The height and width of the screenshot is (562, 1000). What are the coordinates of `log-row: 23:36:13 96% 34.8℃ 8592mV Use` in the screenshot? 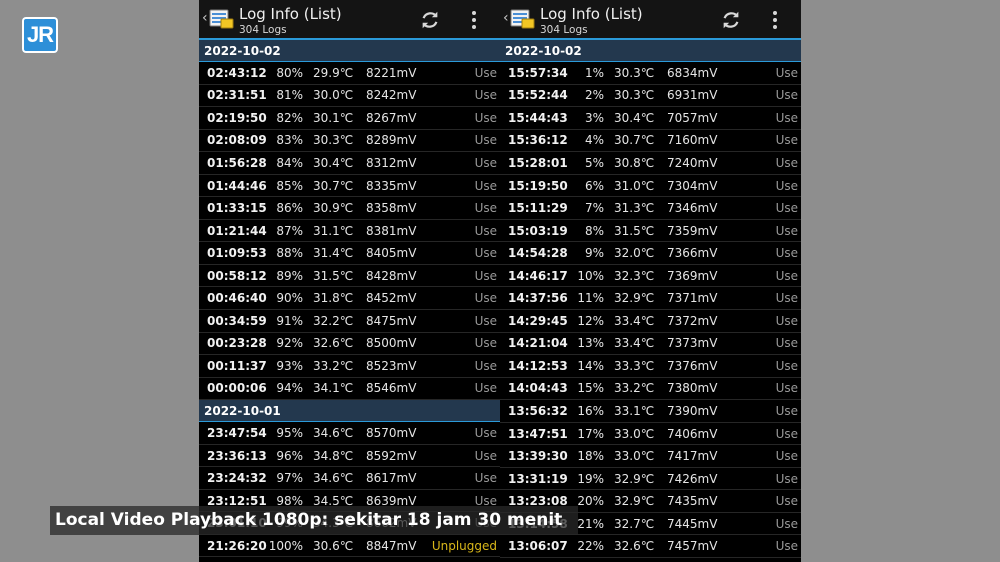 It's located at (349, 456).